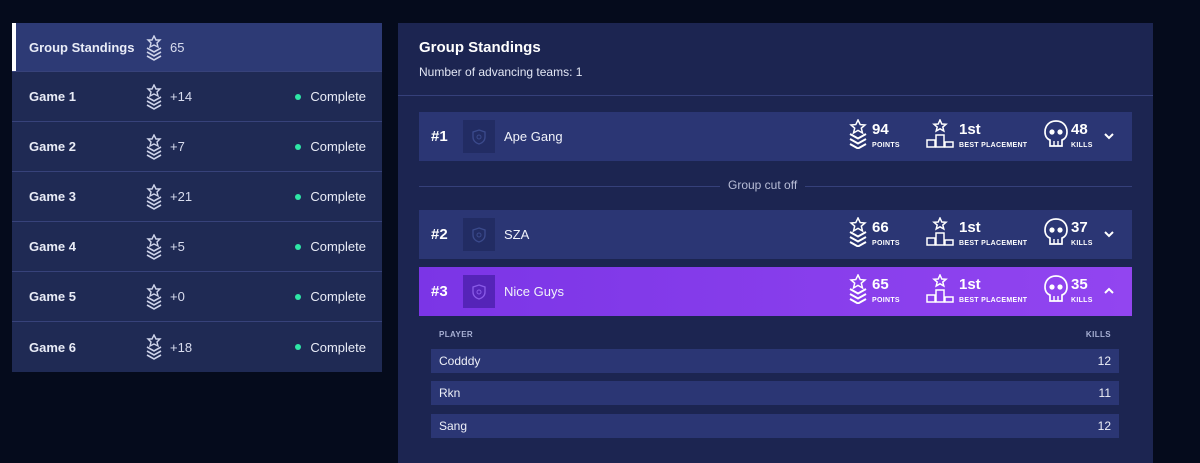 This screenshot has height=463, width=1200. What do you see at coordinates (1079, 227) in the screenshot?
I see `team-kills-value: 37` at bounding box center [1079, 227].